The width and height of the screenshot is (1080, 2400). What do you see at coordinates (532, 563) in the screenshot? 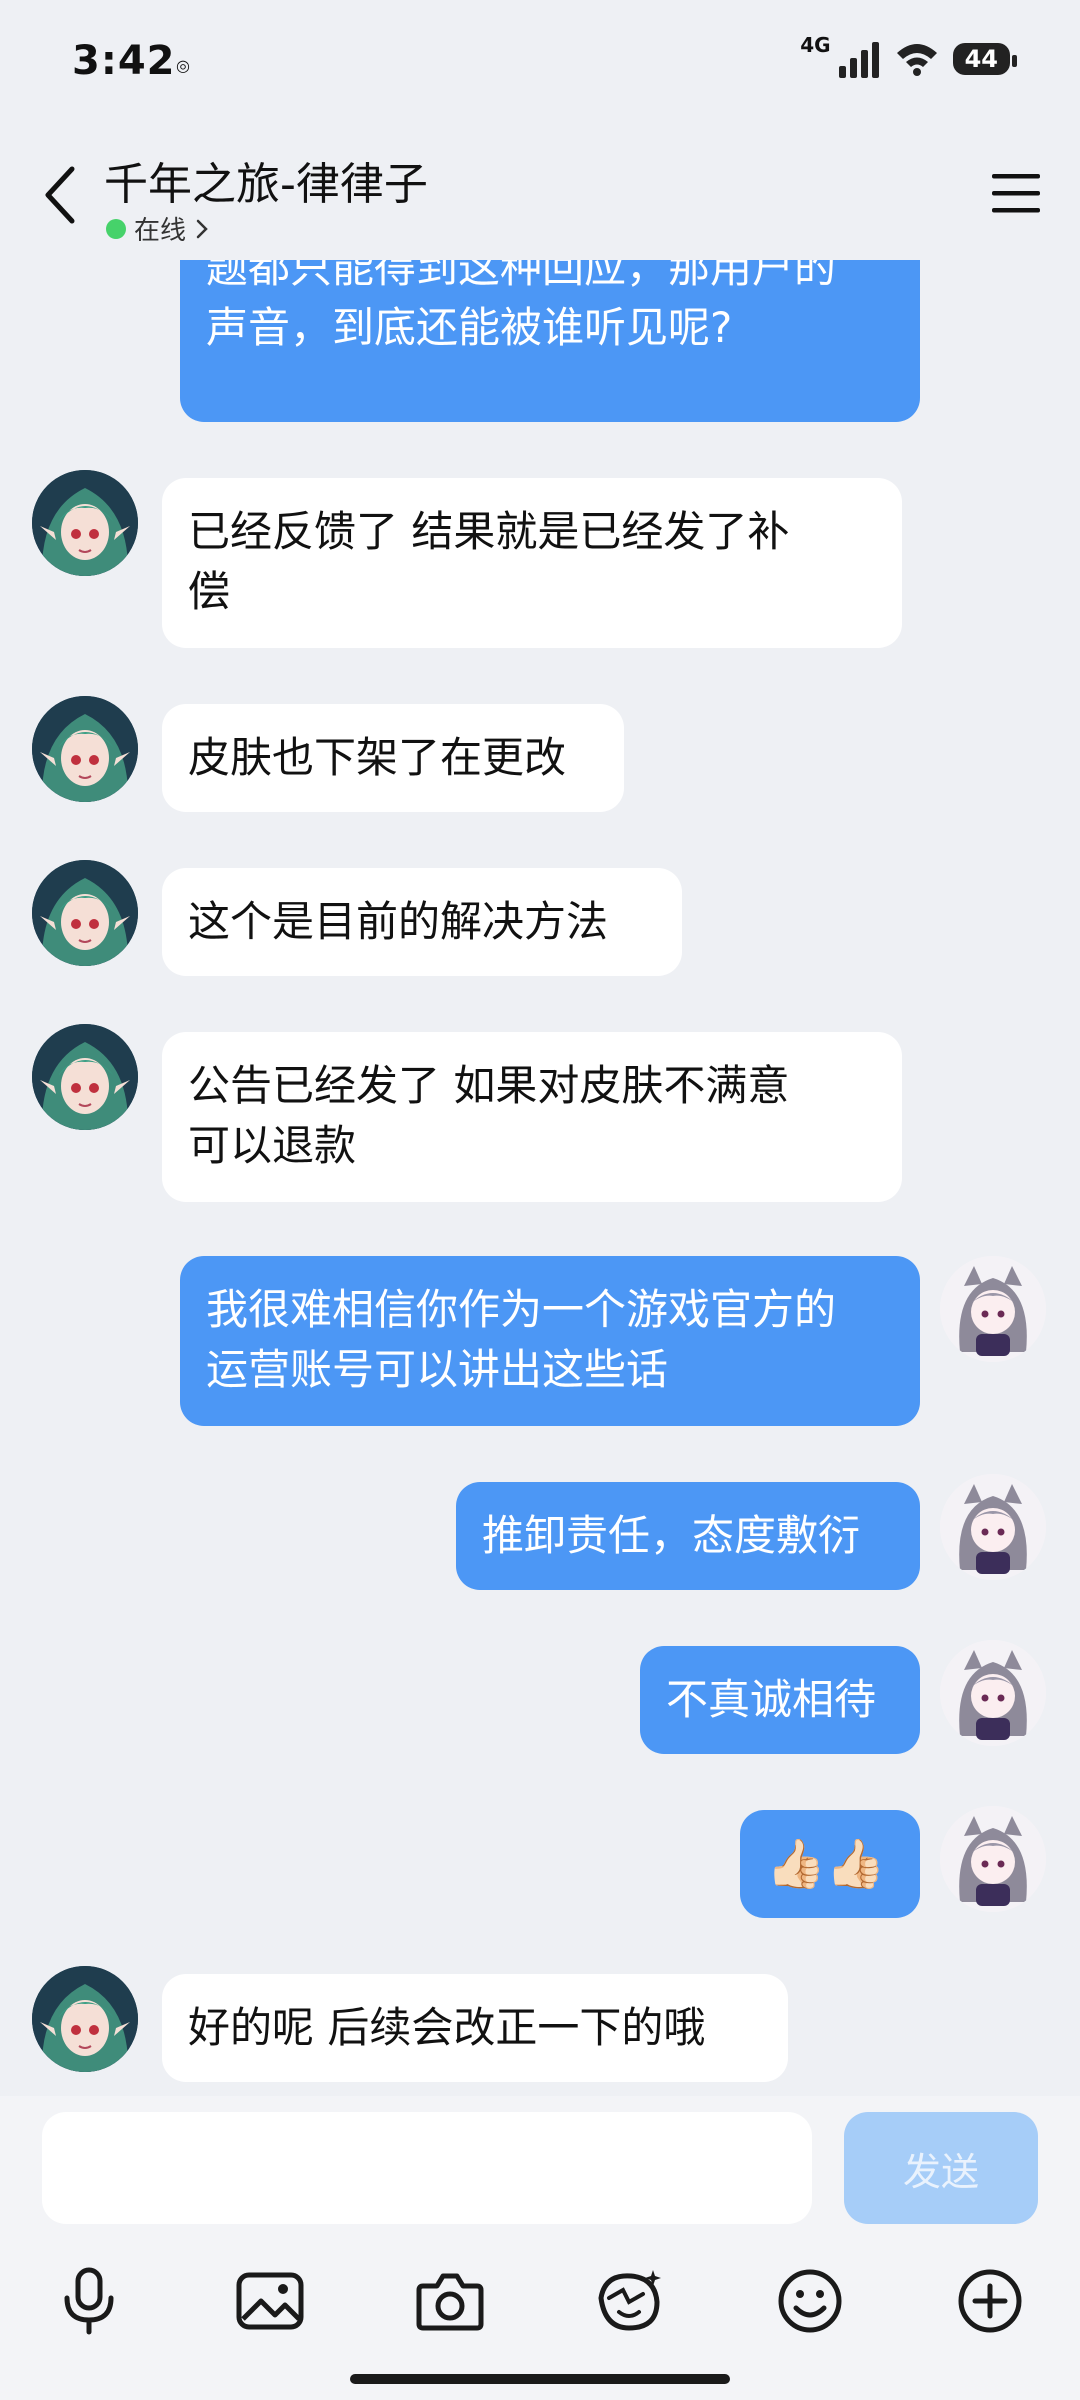
I see `message-bubble-incoming: 已经反馈了 结果就是已经发了补 偿` at bounding box center [532, 563].